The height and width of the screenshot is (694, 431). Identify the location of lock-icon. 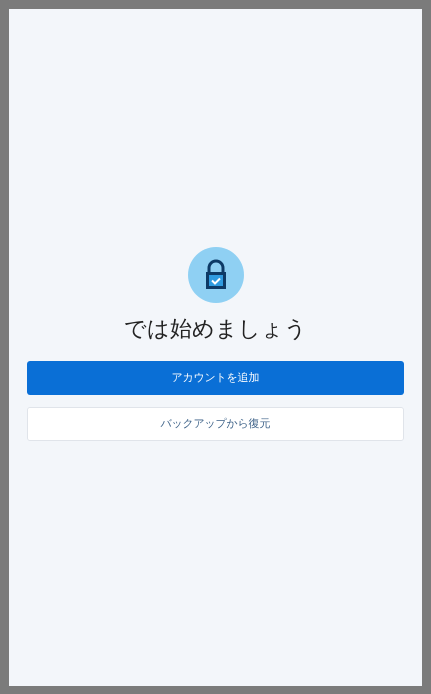
(216, 275).